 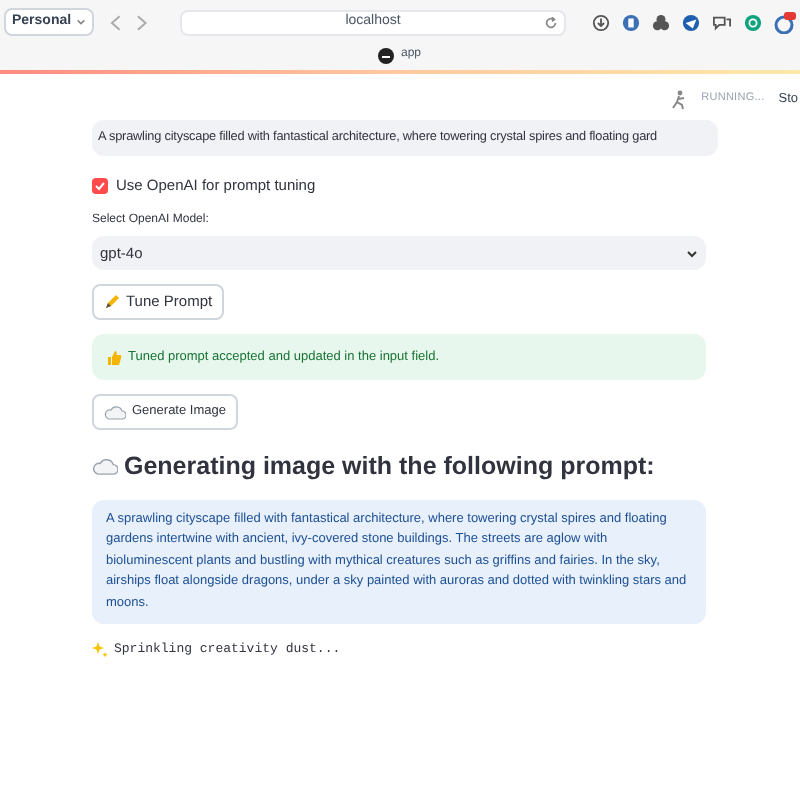 I want to click on thumbs-up-icon, so click(x=114, y=357).